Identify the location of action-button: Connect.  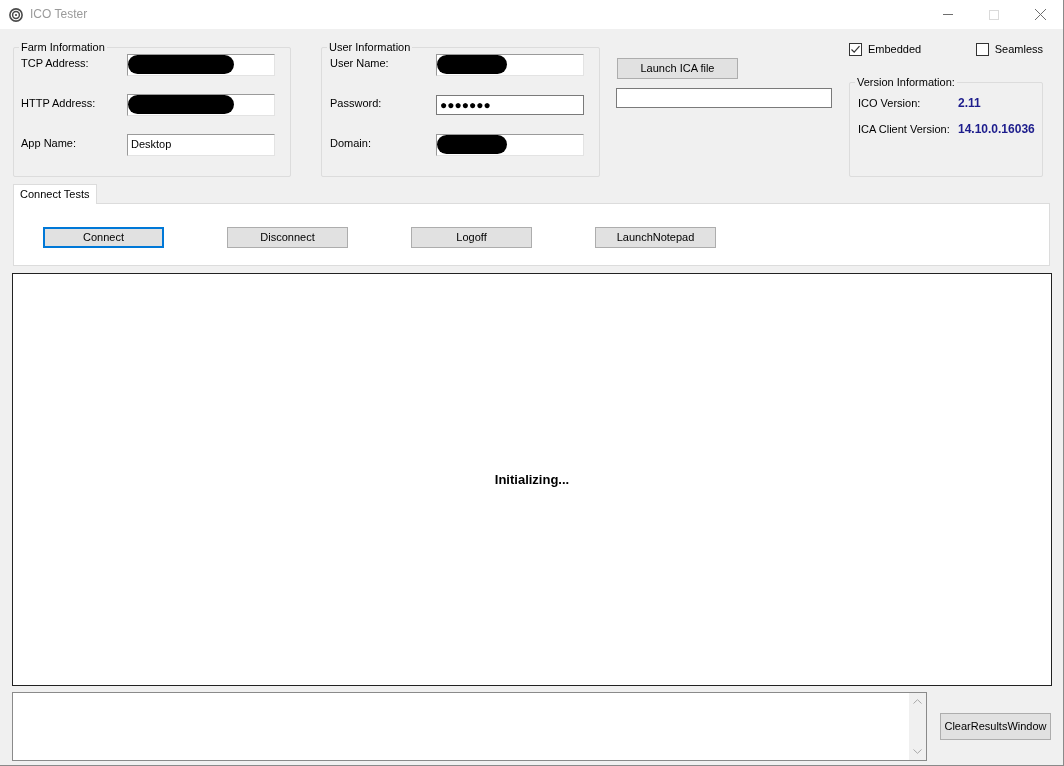
(103, 237).